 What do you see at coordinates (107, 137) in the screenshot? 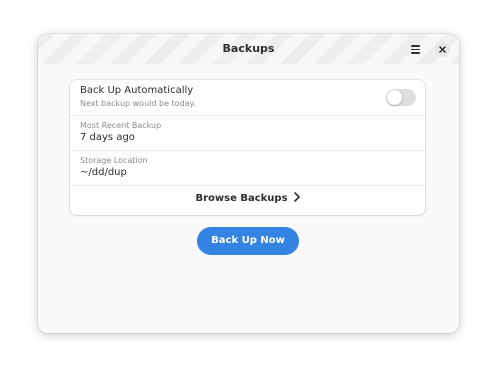
I see `recent-backup-value: 7 days ago` at bounding box center [107, 137].